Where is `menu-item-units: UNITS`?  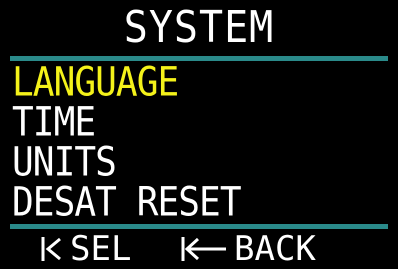 menu-item-units: UNITS is located at coordinates (192, 162).